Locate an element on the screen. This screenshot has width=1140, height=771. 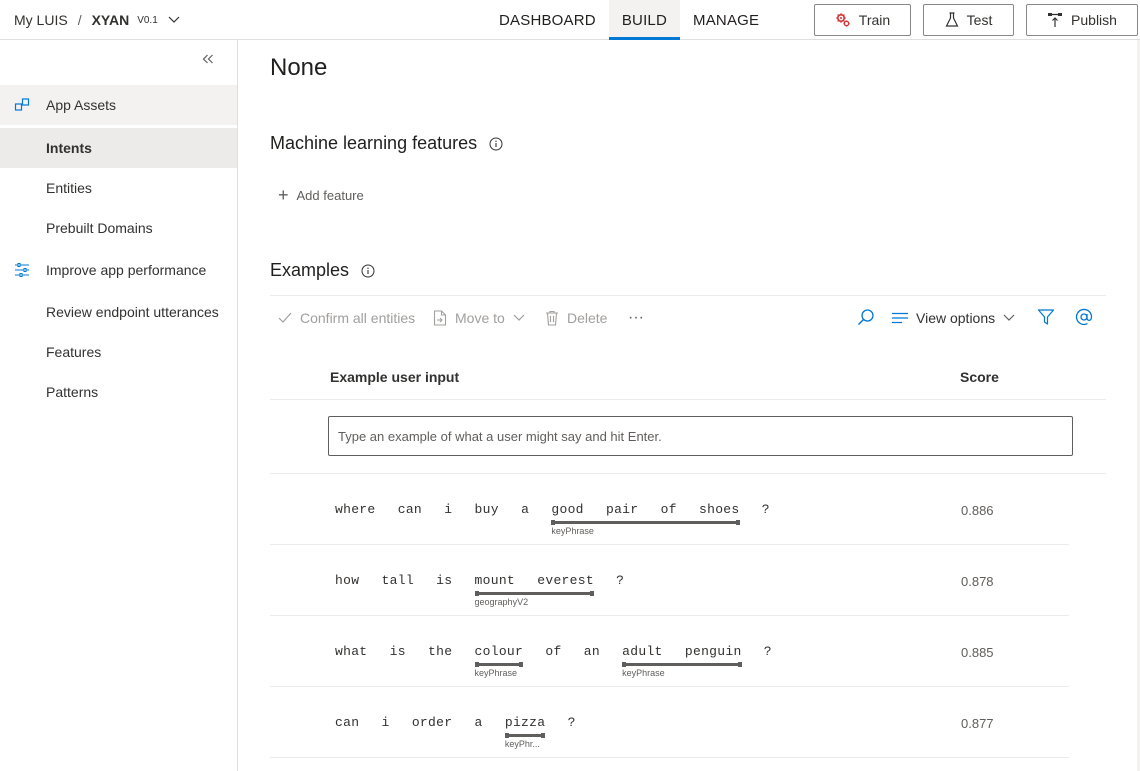
word-token: order is located at coordinates (432, 722).